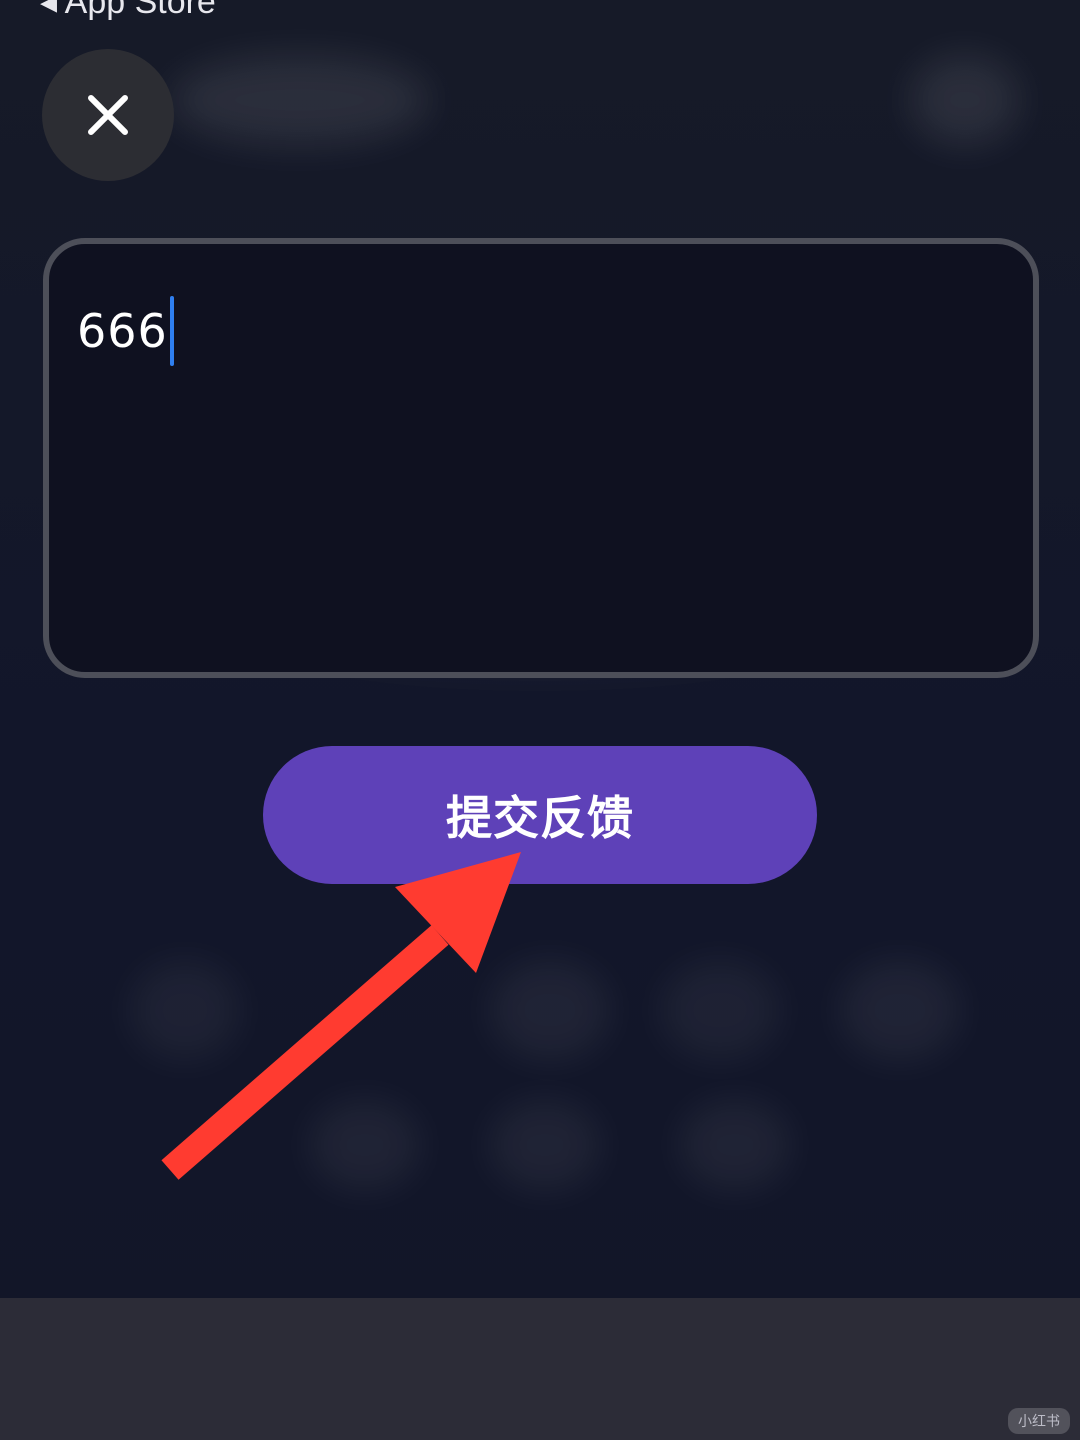  Describe the element at coordinates (540, 818) in the screenshot. I see `submit-feedback-label: 提交反馈` at that location.